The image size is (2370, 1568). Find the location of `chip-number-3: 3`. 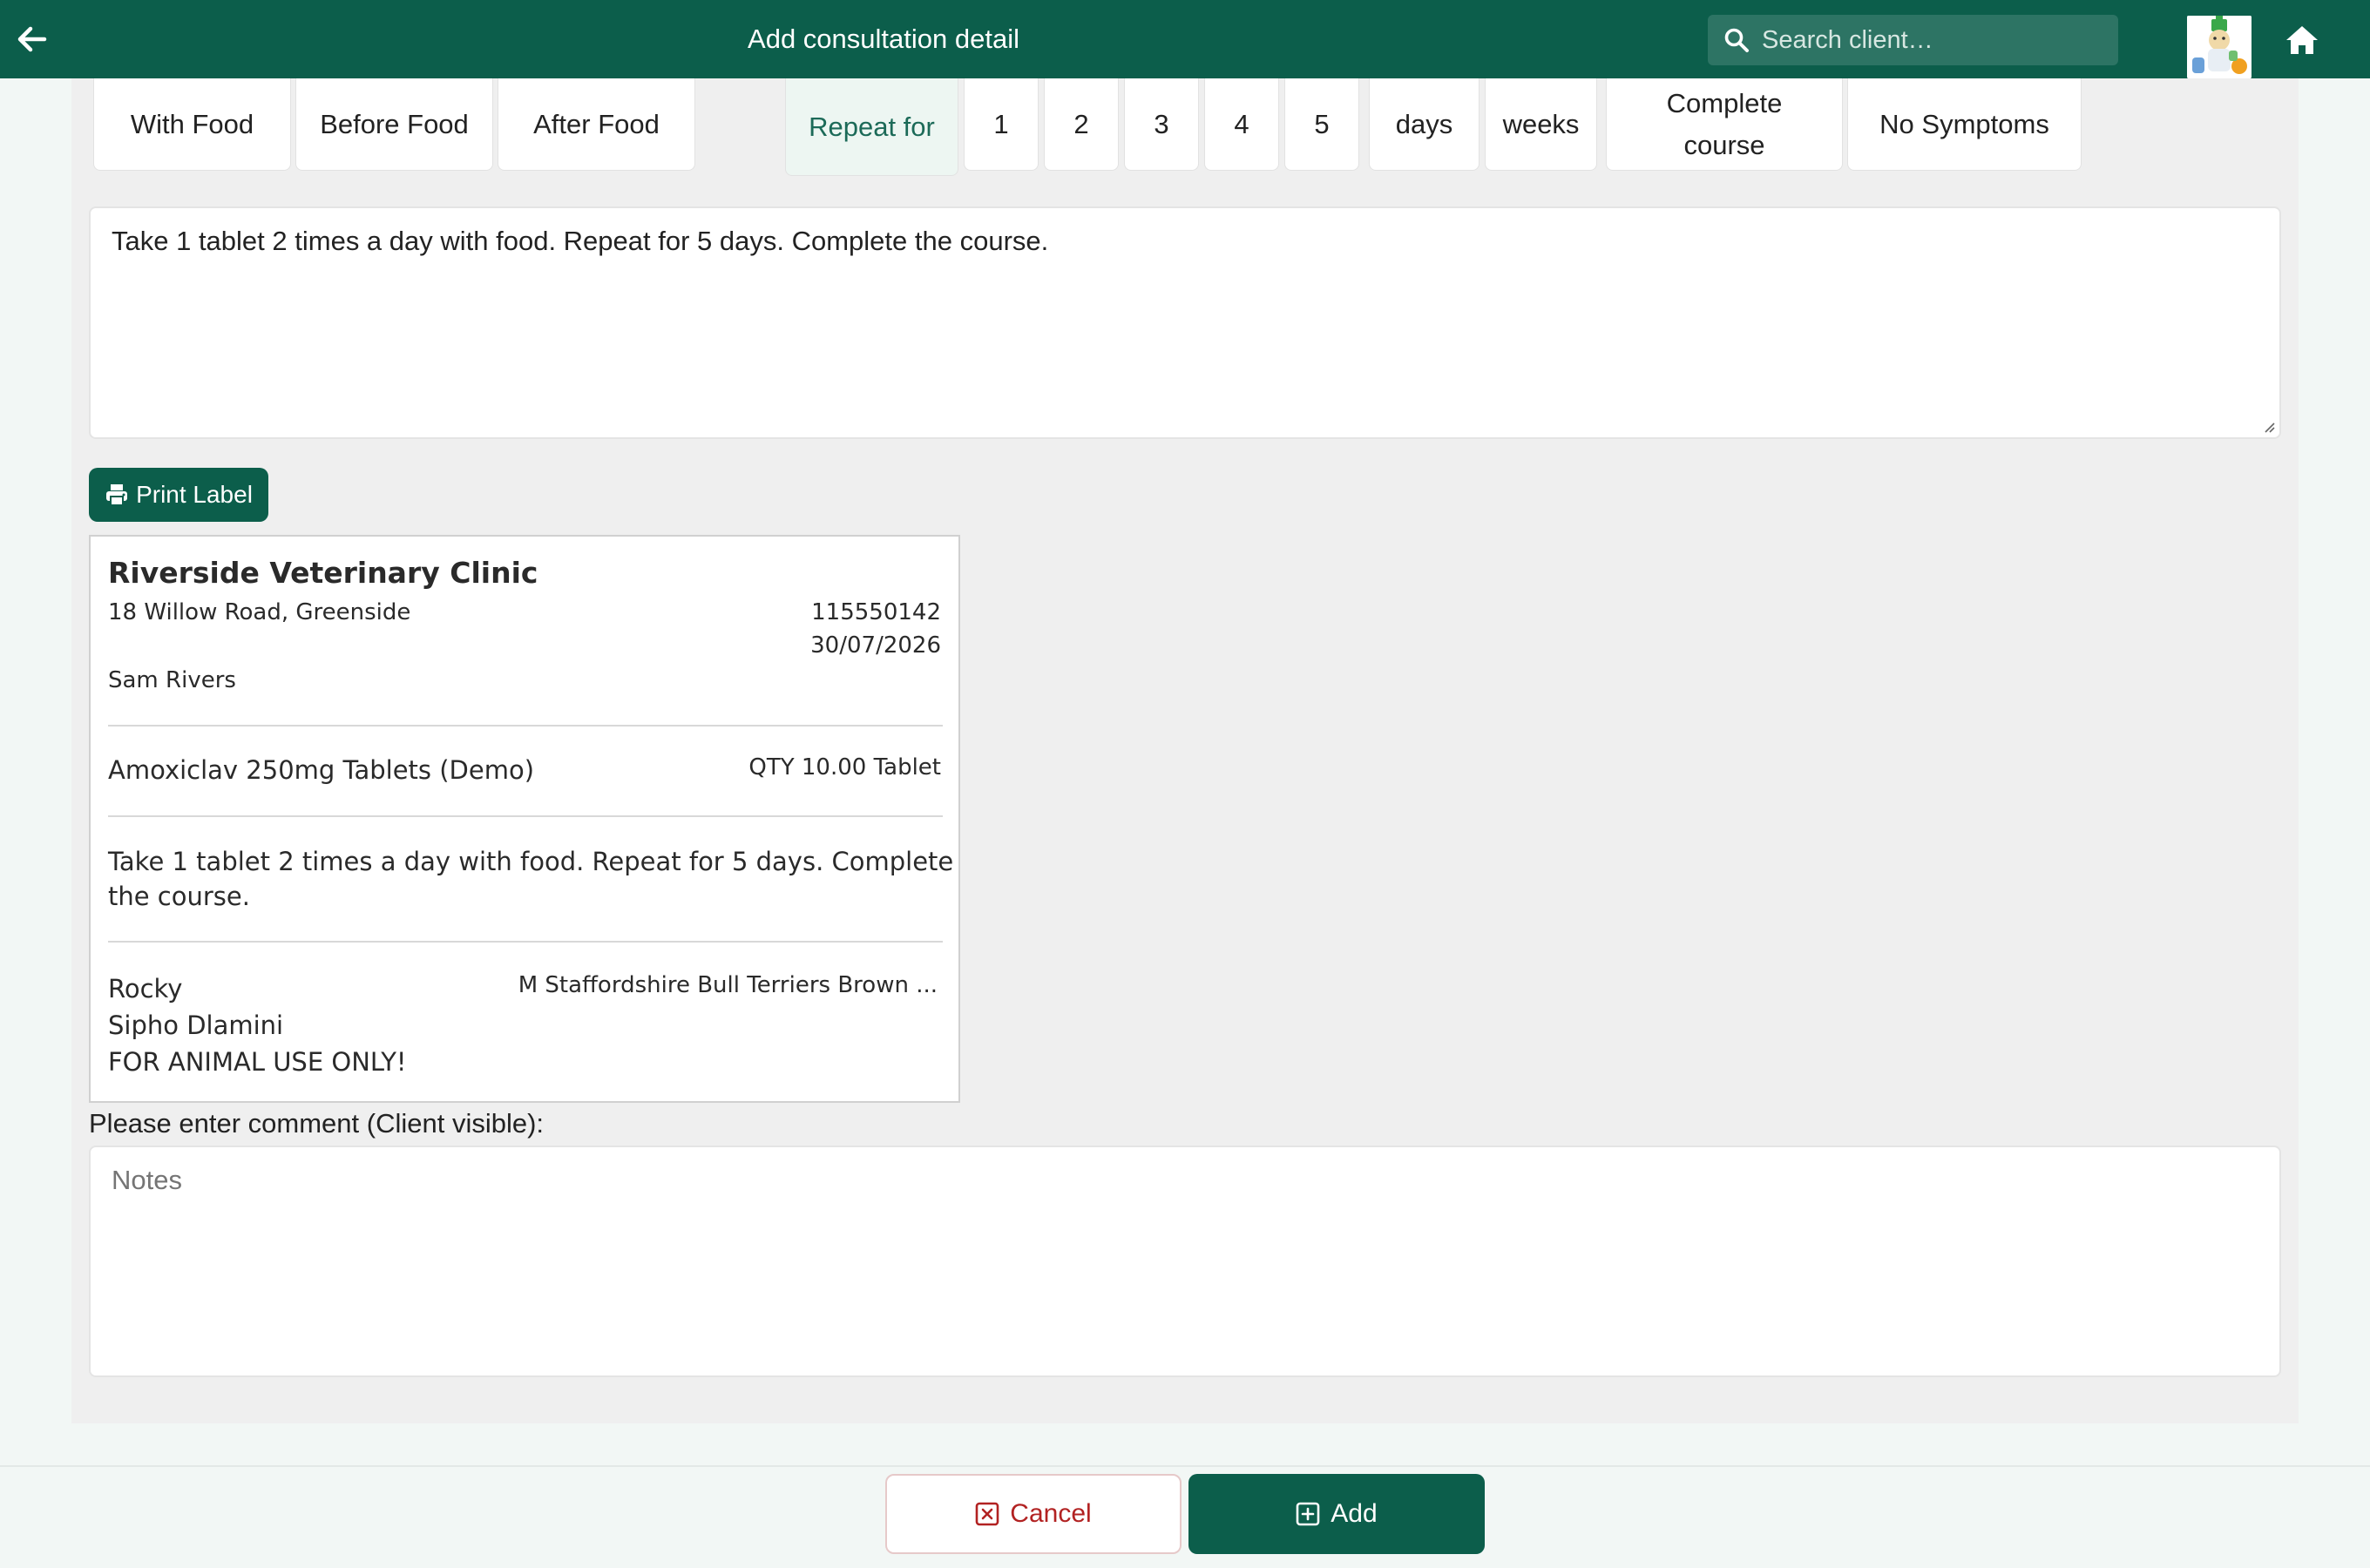

chip-number-3: 3 is located at coordinates (1161, 125).